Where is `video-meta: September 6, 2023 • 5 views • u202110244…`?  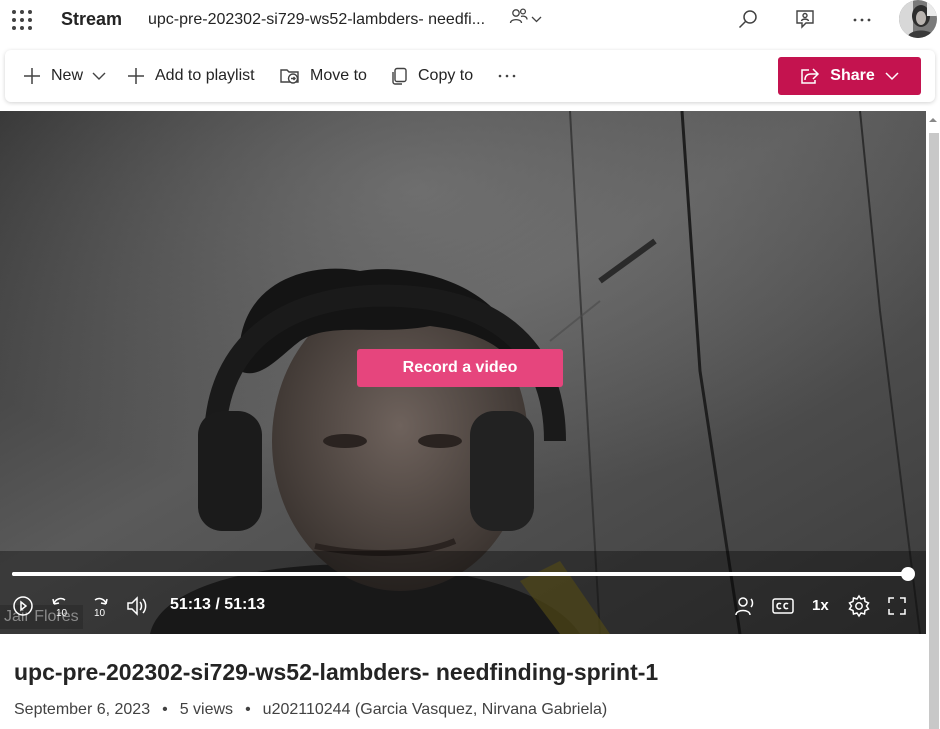
video-meta: September 6, 2023 • 5 views • u202110244… is located at coordinates (310, 710).